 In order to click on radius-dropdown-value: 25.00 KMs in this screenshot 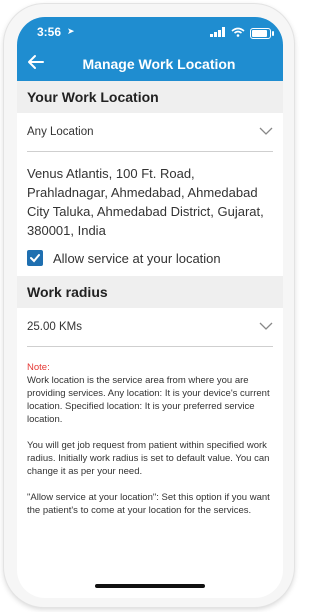, I will do `click(54, 327)`.